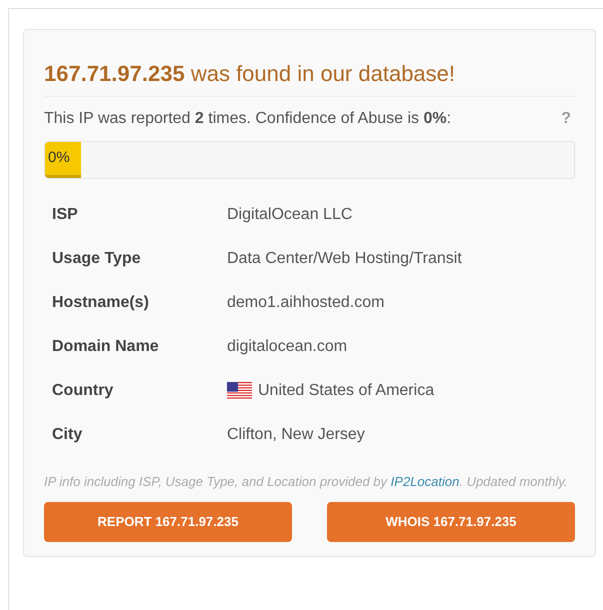 This screenshot has width=603, height=610. What do you see at coordinates (59, 158) in the screenshot?
I see `confidence-label: 0%` at bounding box center [59, 158].